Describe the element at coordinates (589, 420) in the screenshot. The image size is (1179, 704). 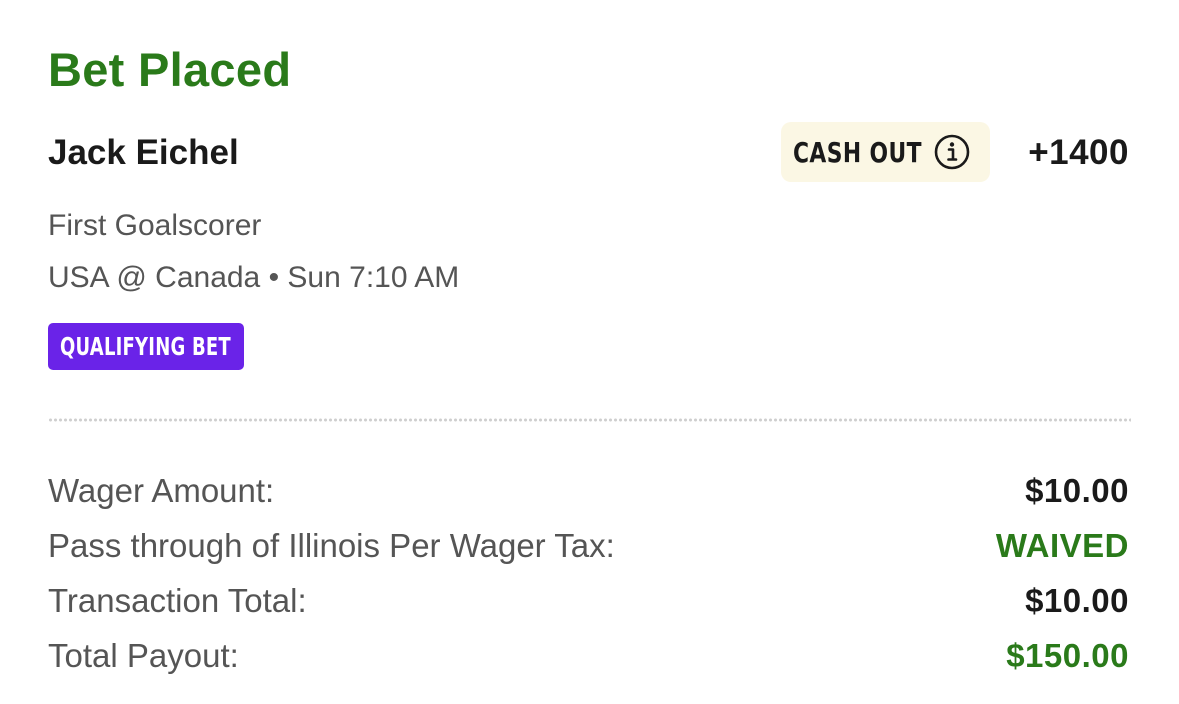
I see `dotted-divider` at that location.